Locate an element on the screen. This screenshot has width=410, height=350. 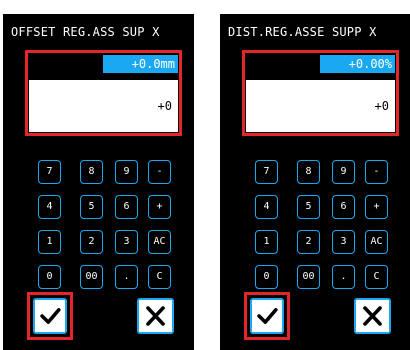
panel-title: OFFSET REG.ASS SUP X is located at coordinates (85, 32).